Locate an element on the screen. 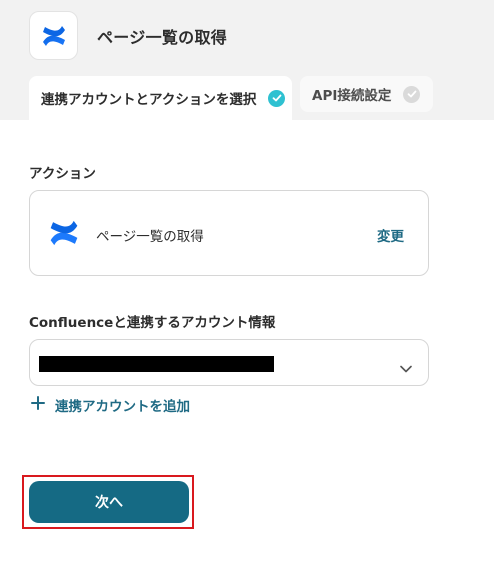  add-account-button: 連携アカウントを追加 is located at coordinates (110, 405).